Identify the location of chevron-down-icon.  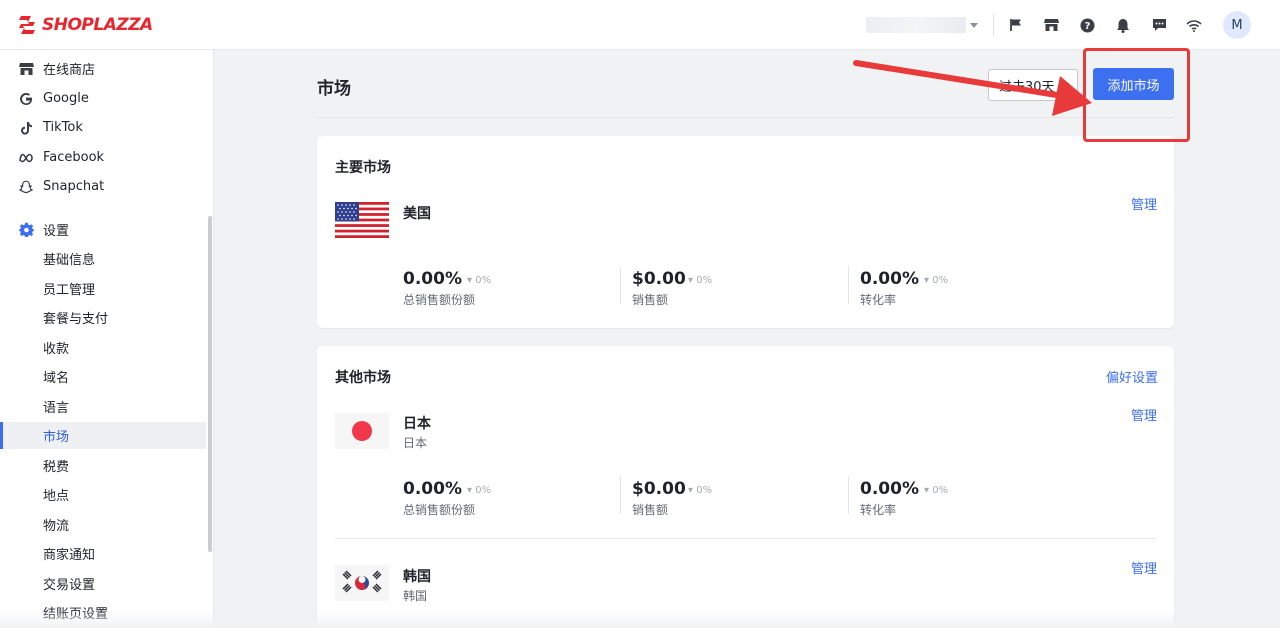
(1064, 86).